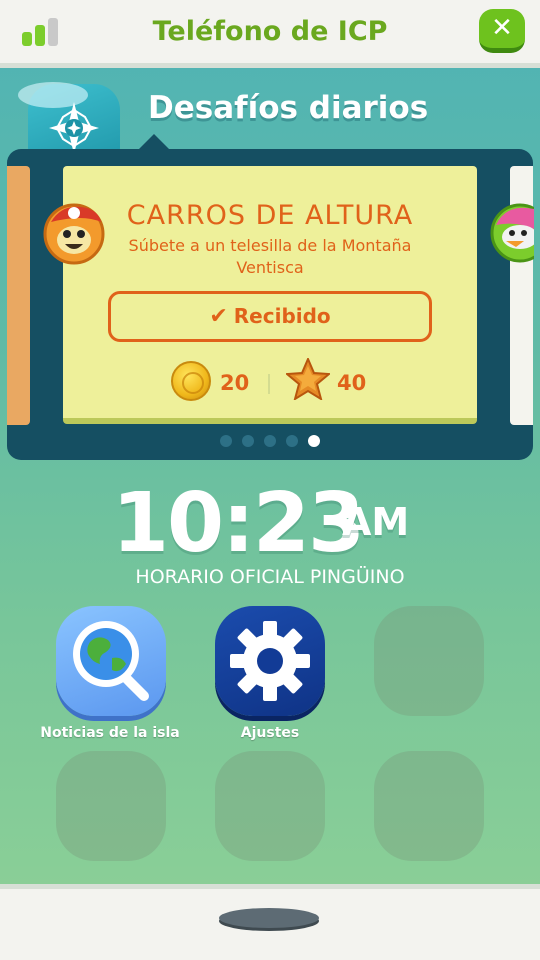 This screenshot has height=960, width=540. I want to click on received-button-label: Recibido, so click(282, 316).